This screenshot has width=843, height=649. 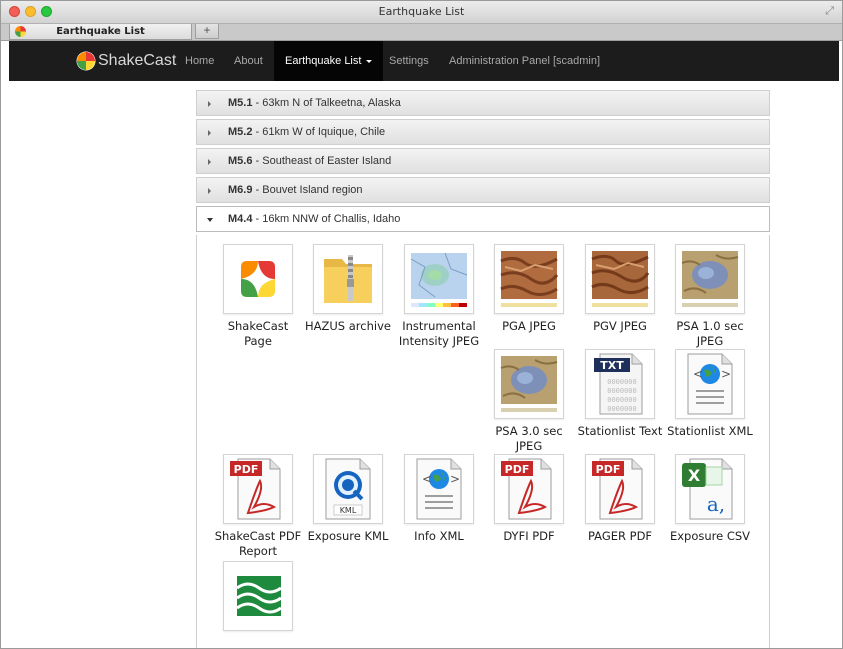 I want to click on product-hazus-archive: HAZUS archive, so click(x=348, y=289).